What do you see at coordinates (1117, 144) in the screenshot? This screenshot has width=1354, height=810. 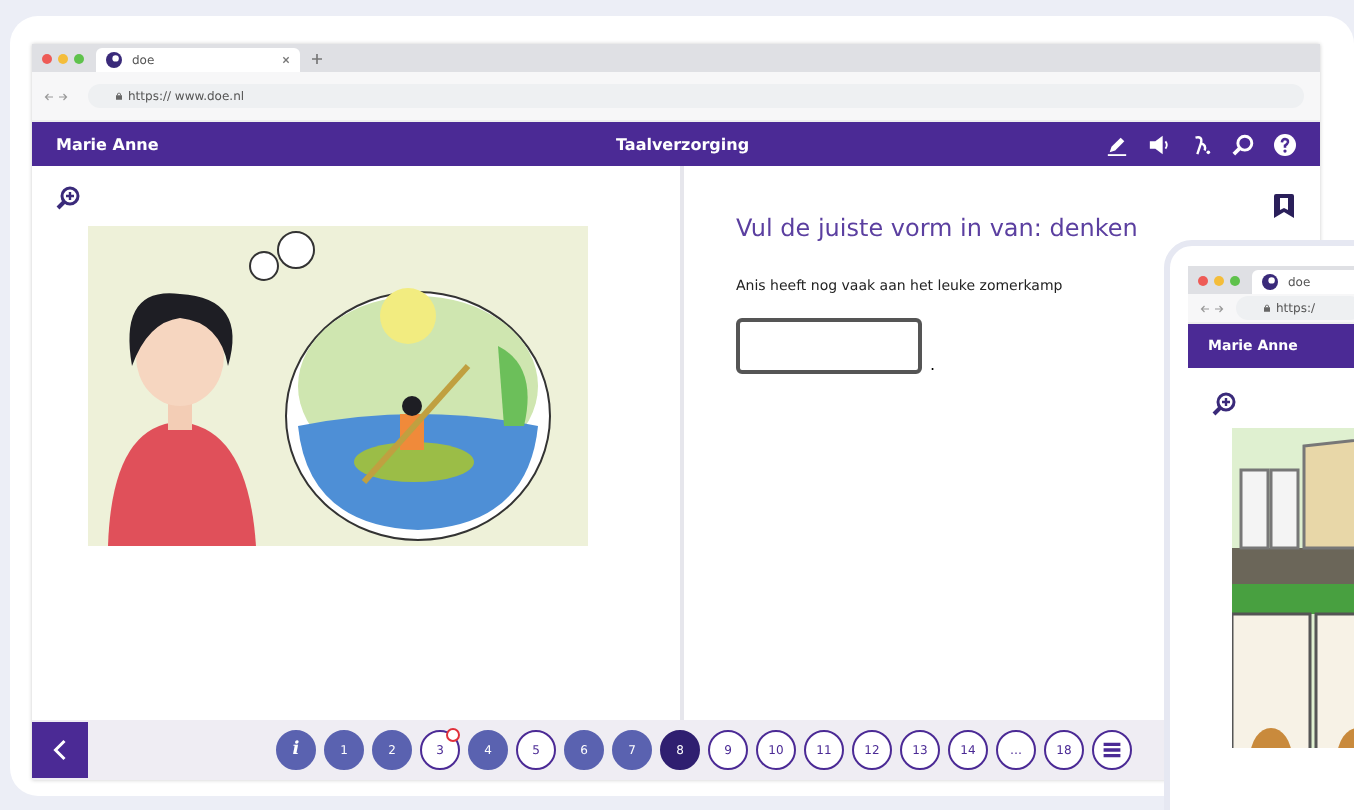 I see `pencil-icon` at bounding box center [1117, 144].